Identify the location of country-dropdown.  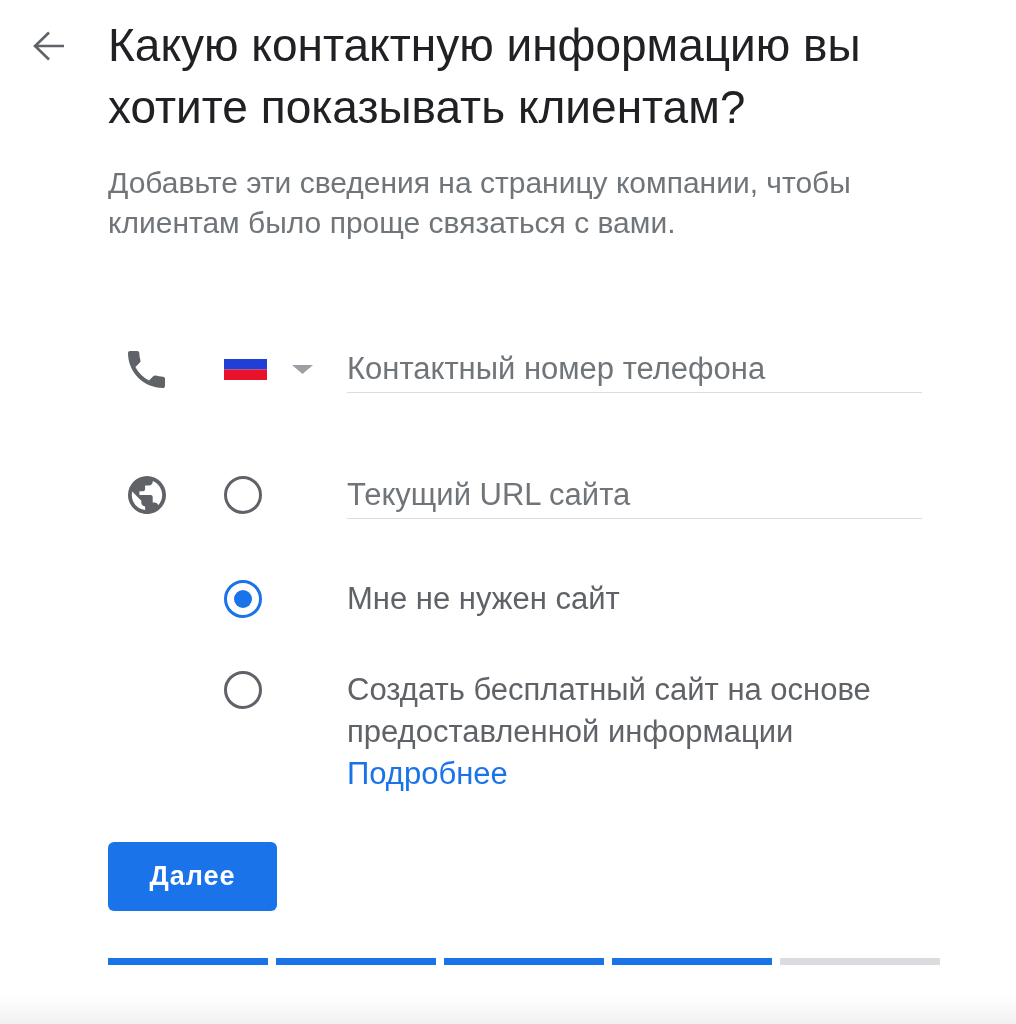
(268, 369).